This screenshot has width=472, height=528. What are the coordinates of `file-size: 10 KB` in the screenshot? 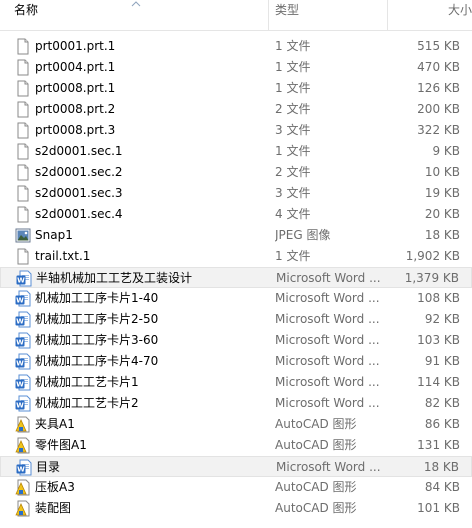 It's located at (442, 172).